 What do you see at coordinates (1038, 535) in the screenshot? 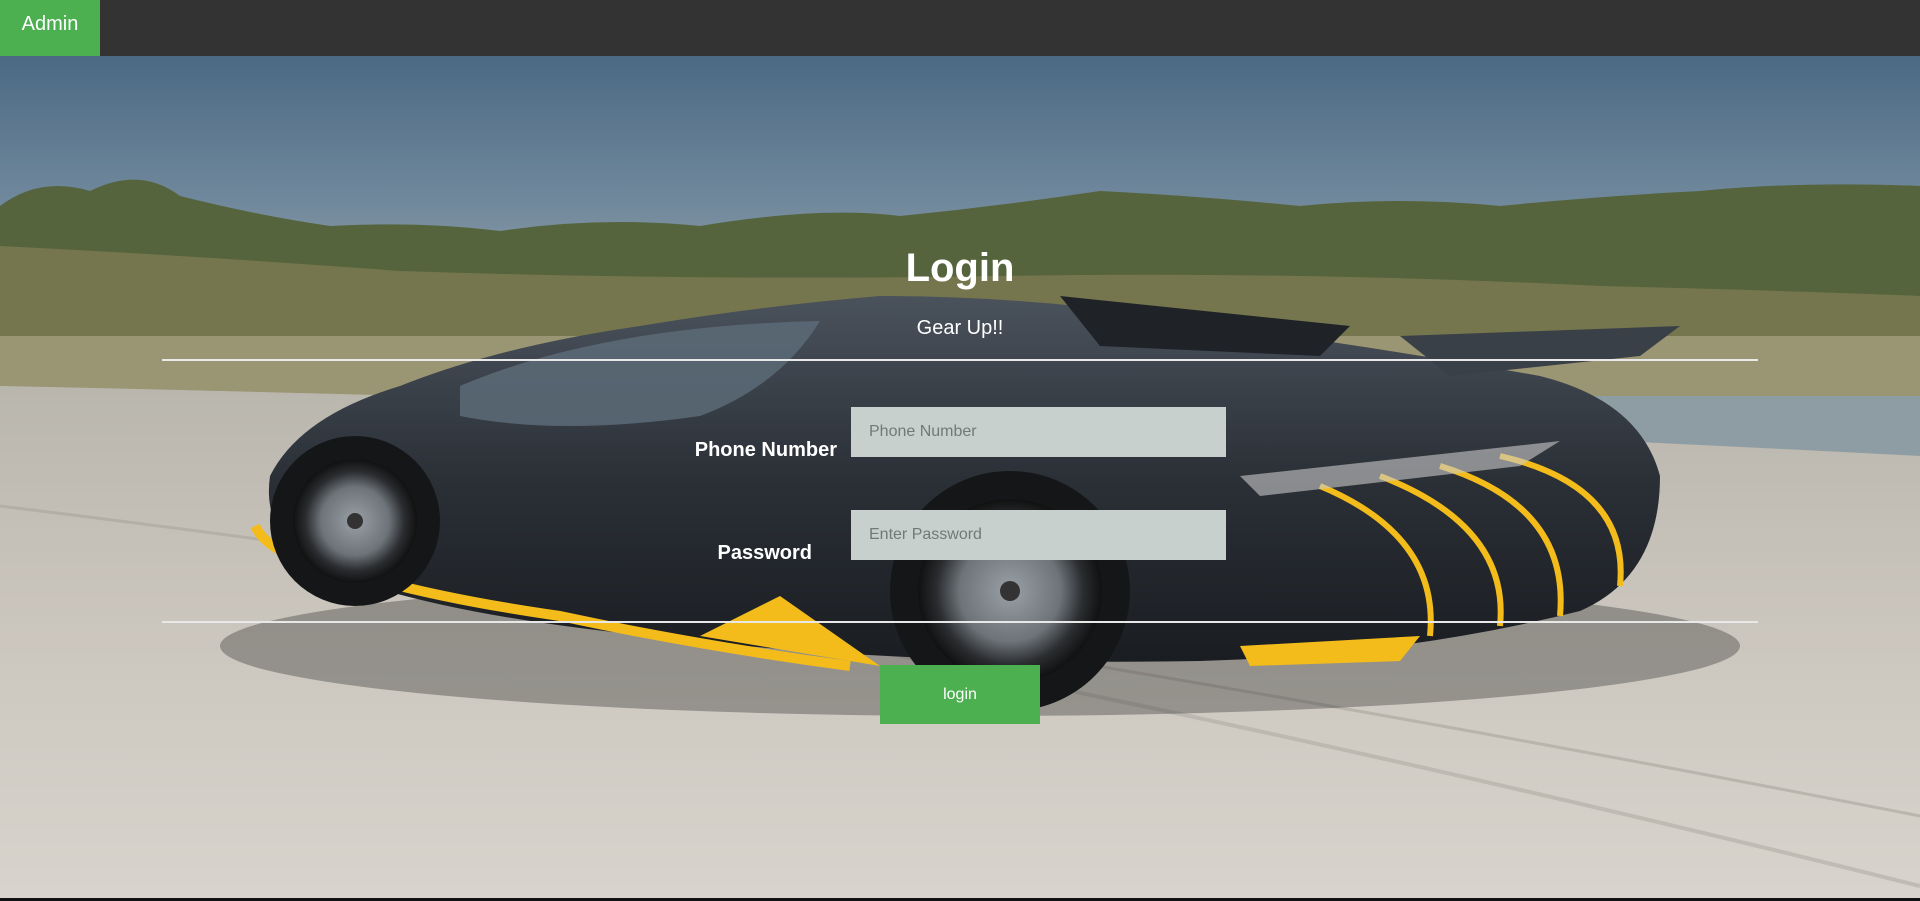
I see `password-input` at bounding box center [1038, 535].